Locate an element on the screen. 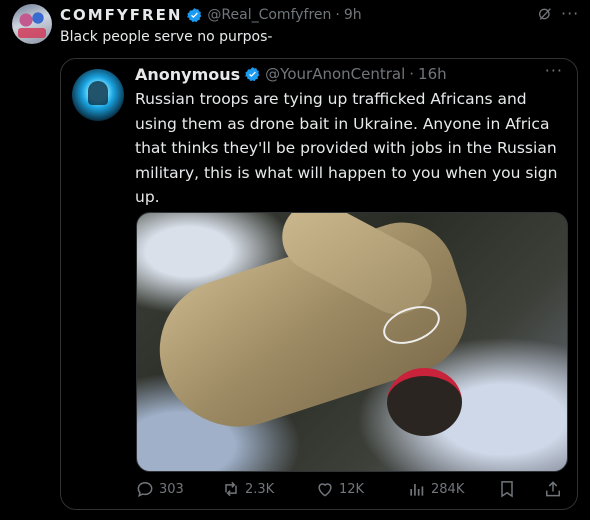 The width and height of the screenshot is (590, 520). like-icon is located at coordinates (325, 490).